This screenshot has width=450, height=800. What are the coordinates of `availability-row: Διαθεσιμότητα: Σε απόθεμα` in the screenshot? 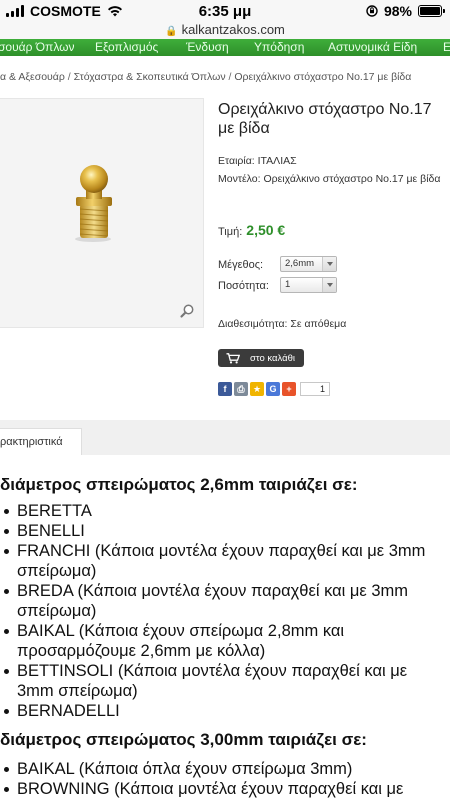 It's located at (282, 324).